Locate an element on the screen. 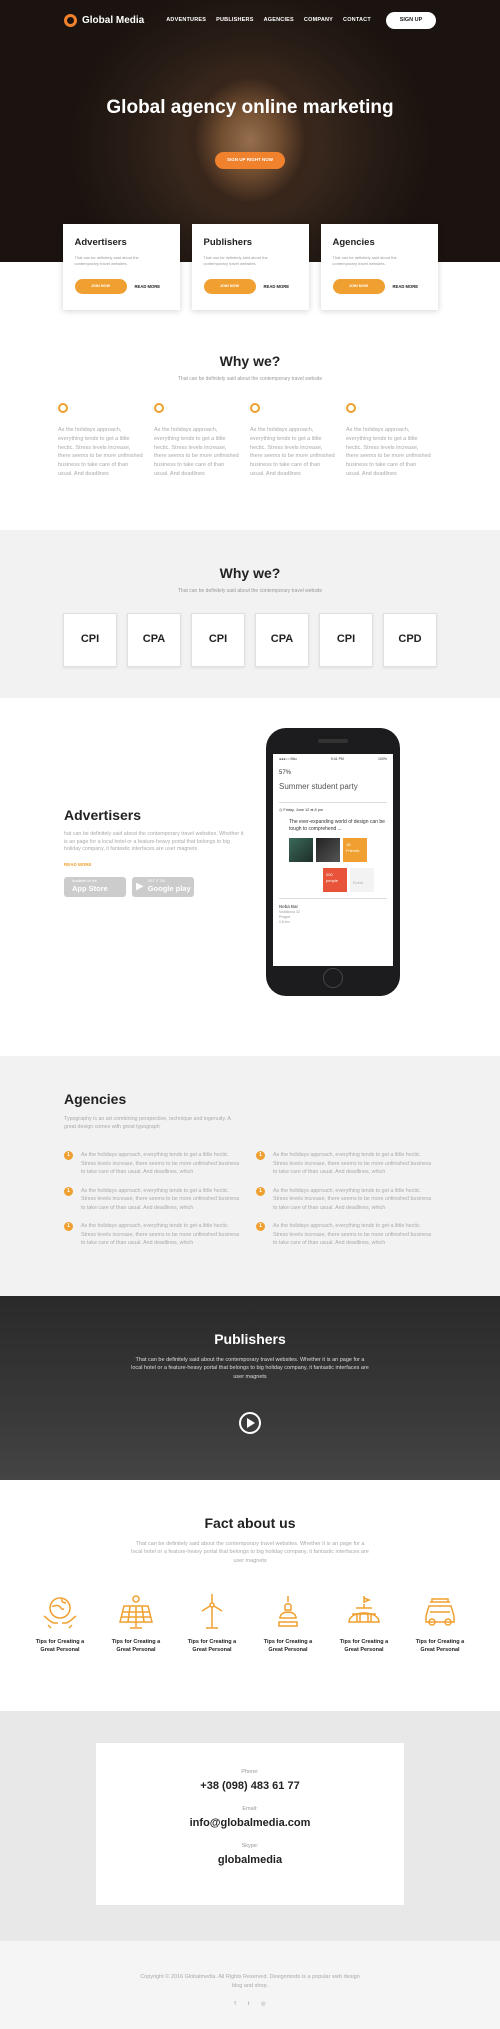 Image resolution: width=500 pixels, height=2029 pixels. nav-link-company: COMPANY is located at coordinates (318, 21).